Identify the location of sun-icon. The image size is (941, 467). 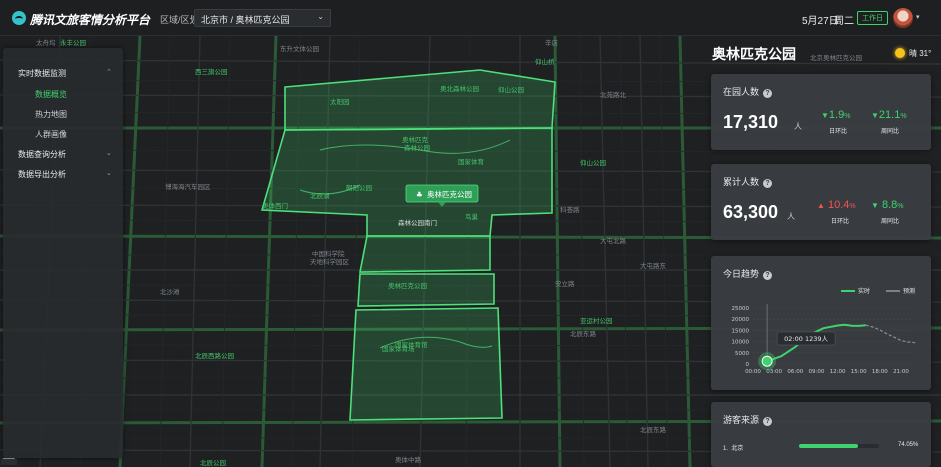
(900, 53).